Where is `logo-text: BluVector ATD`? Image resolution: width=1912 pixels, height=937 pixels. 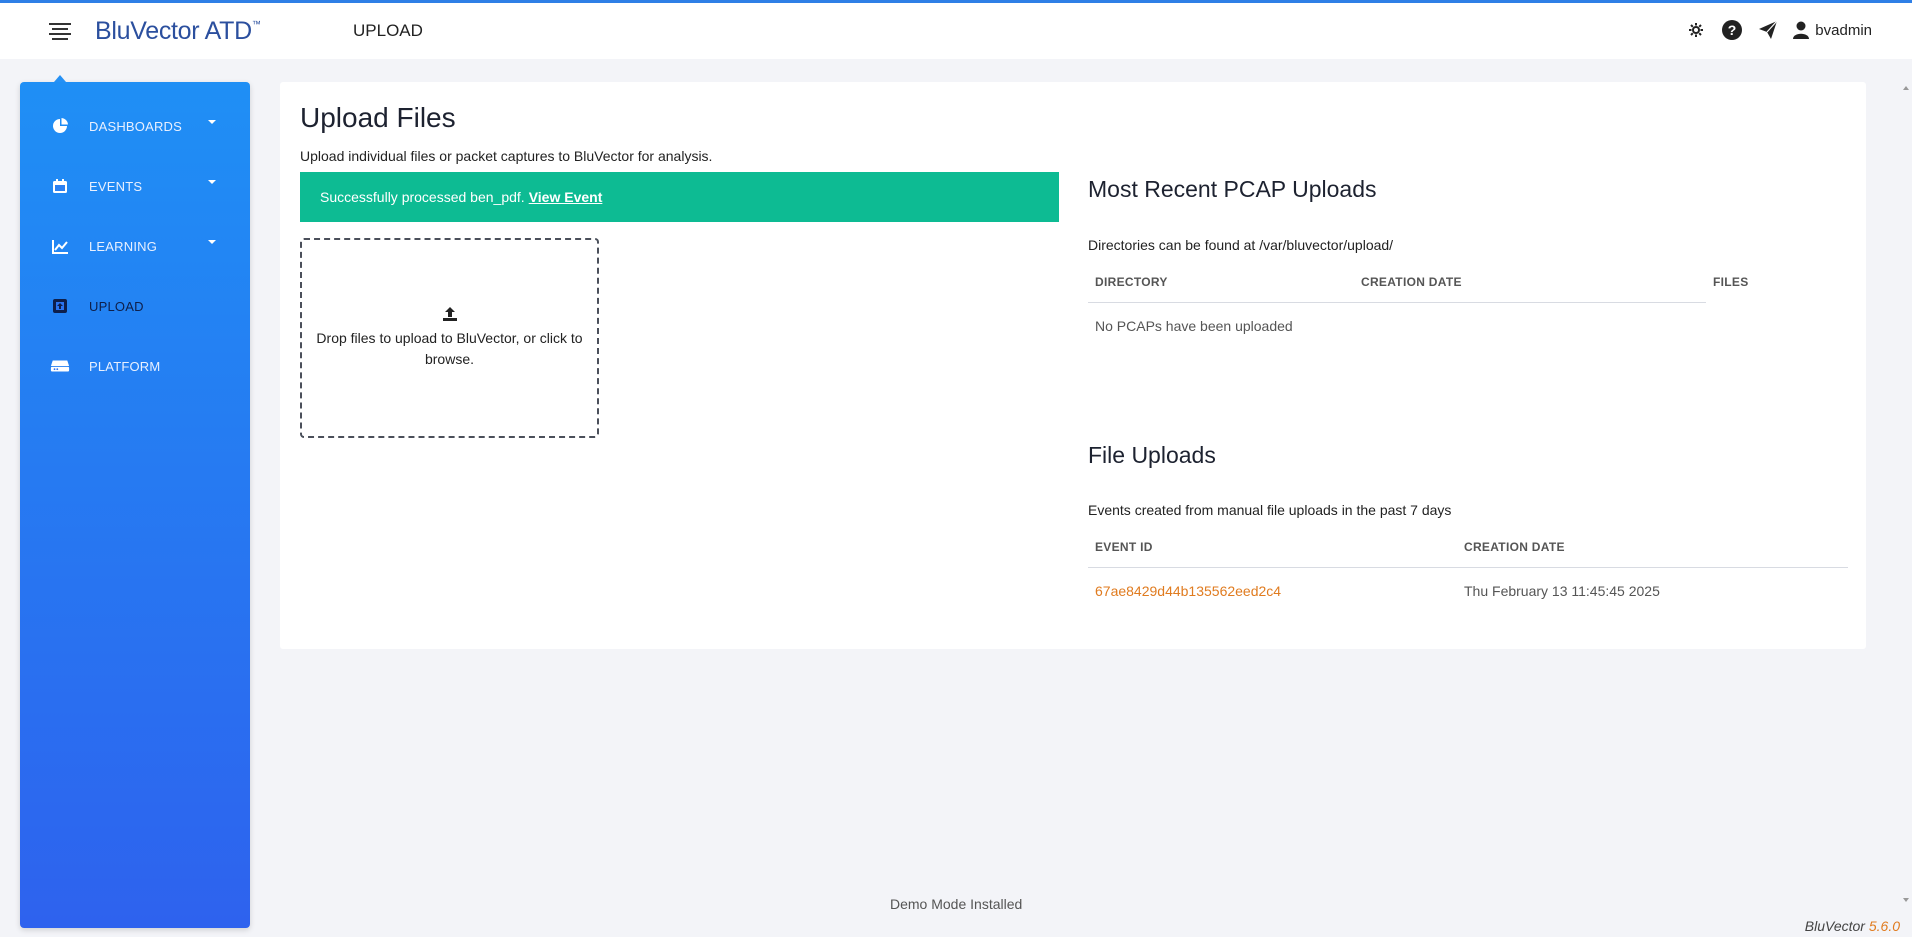 logo-text: BluVector ATD is located at coordinates (173, 31).